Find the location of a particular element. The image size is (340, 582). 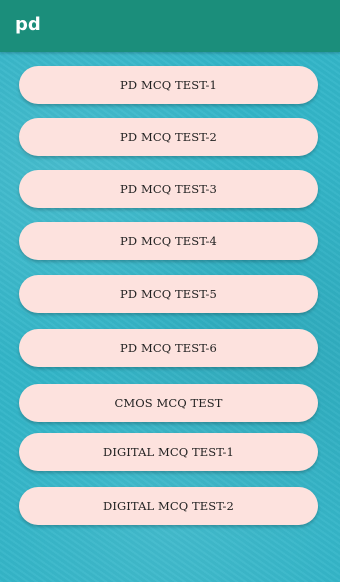

digital-mcq-test-2-button: DIGITAL MCQ TEST-2 is located at coordinates (168, 506).